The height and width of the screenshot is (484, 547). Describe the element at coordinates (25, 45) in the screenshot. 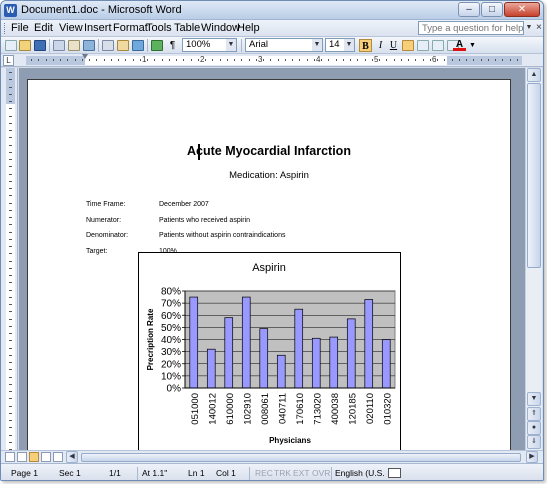

I see `open-folder-icon` at that location.